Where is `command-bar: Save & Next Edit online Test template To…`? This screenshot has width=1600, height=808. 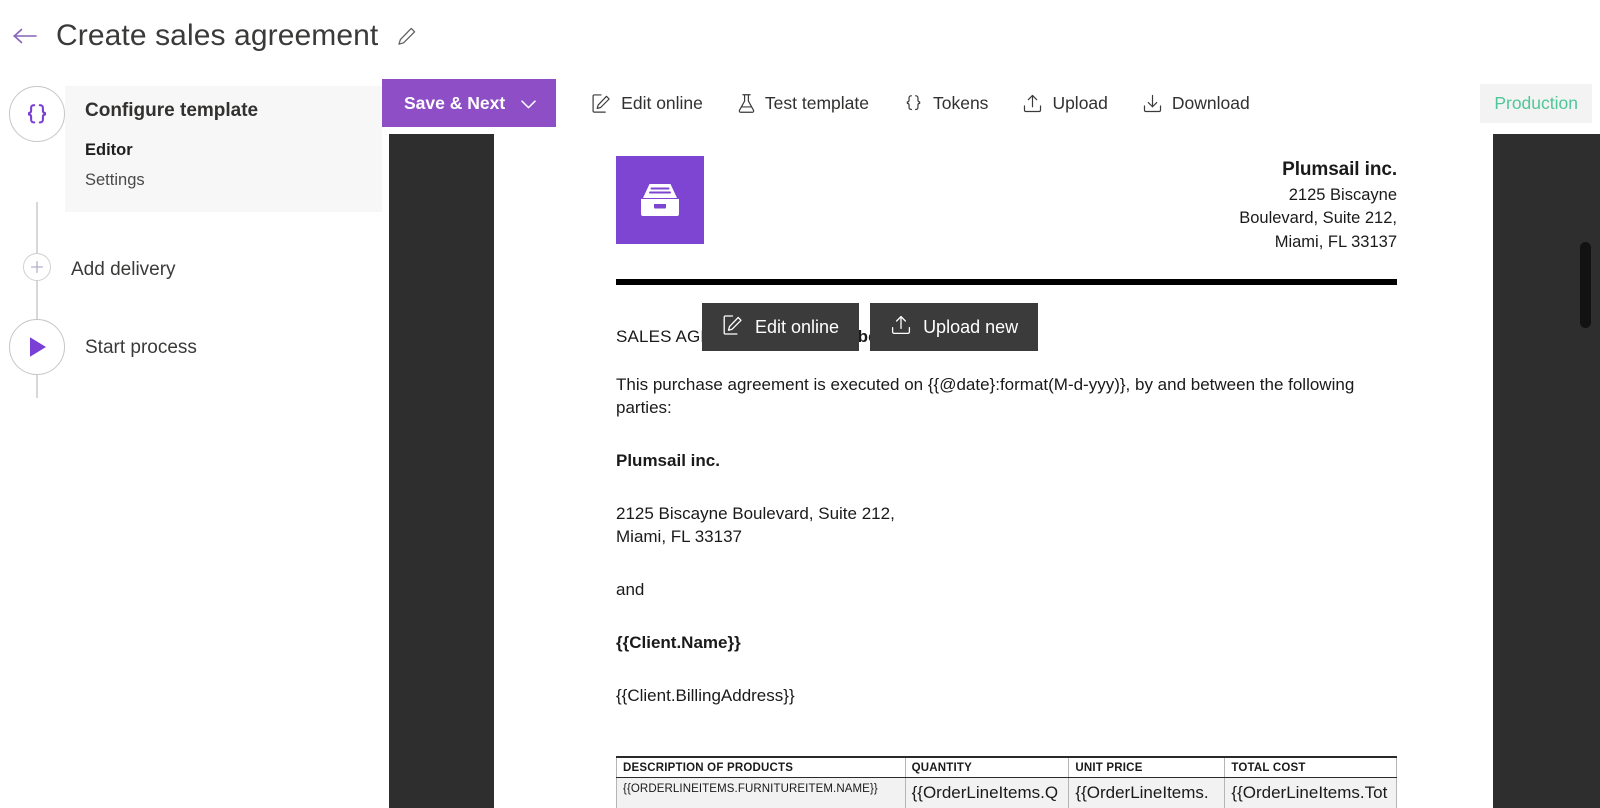 command-bar: Save & Next Edit online Test template To… is located at coordinates (991, 103).